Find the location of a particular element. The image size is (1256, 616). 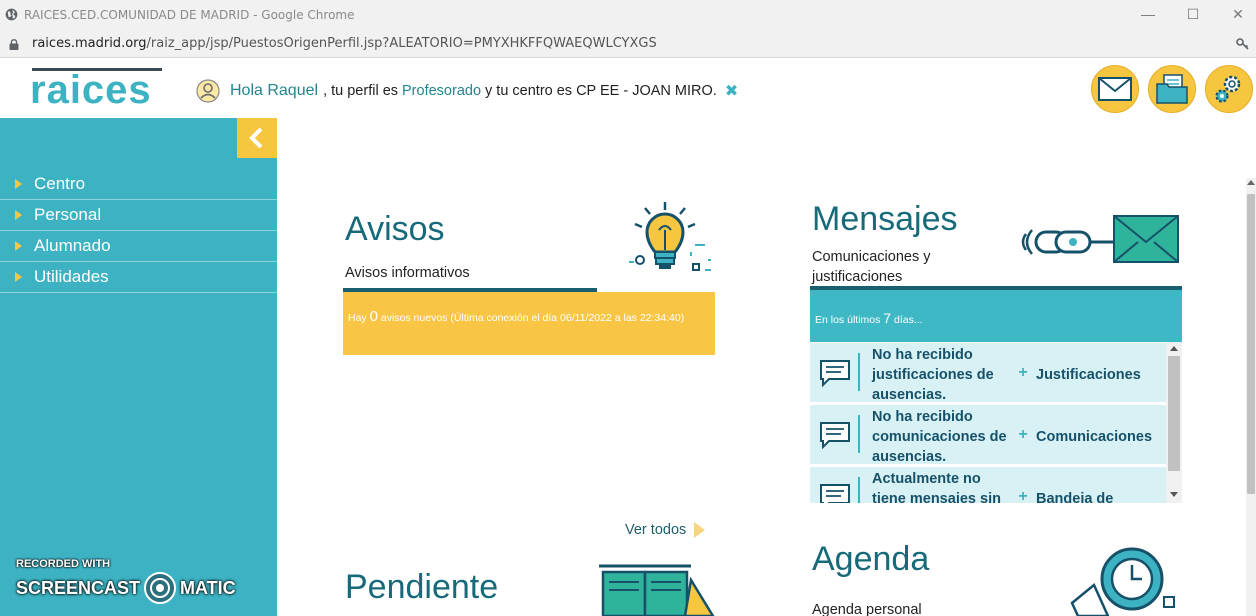

sidebar-nav: Centro Personal Alumnado Utilidades is located at coordinates (138, 231).